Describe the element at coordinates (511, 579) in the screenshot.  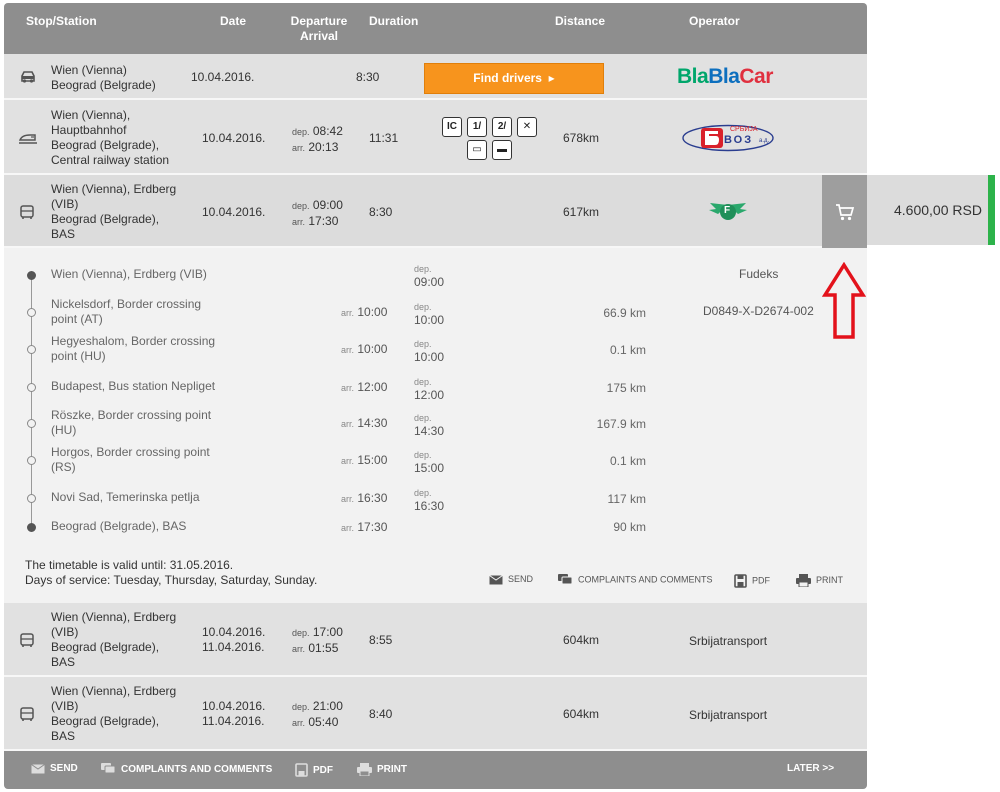
I see `send-button: SEND` at that location.